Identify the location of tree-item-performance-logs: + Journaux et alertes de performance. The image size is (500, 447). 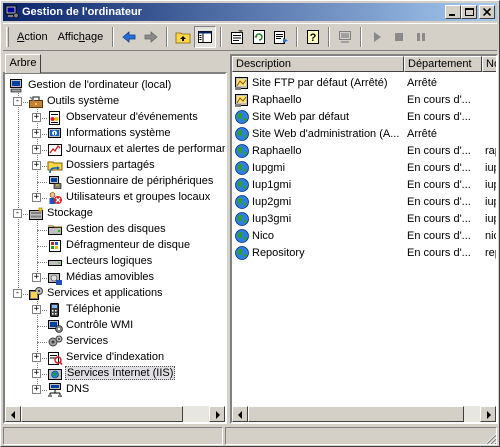
(115, 150).